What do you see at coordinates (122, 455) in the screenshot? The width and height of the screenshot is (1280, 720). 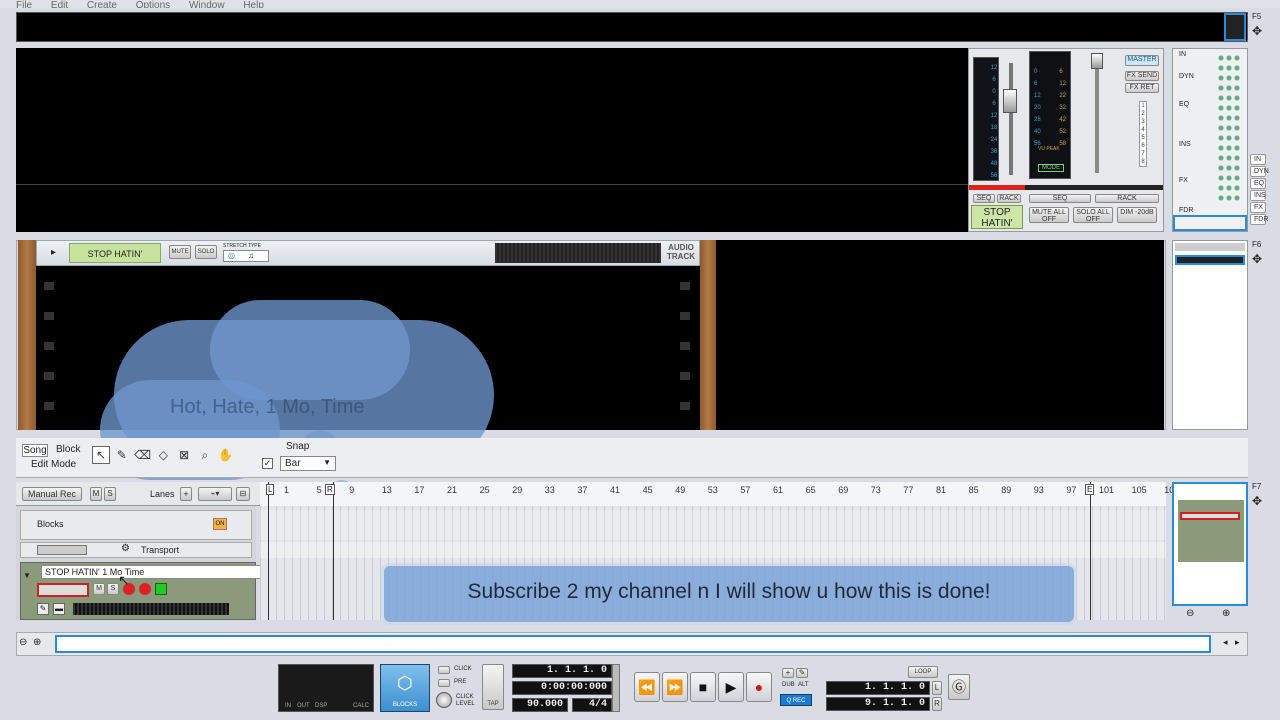 I see `pencil-tool-icon: ✎` at bounding box center [122, 455].